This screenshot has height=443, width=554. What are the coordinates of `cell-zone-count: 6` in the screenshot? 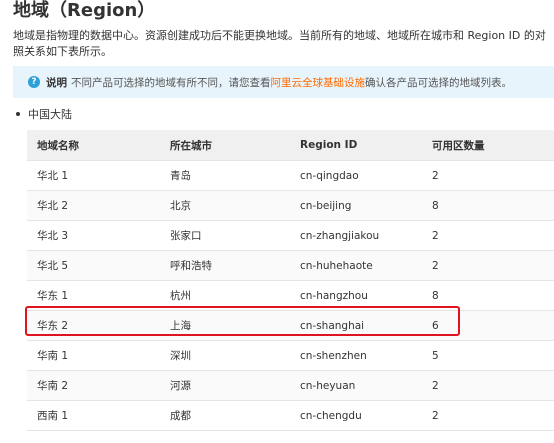 It's located at (488, 325).